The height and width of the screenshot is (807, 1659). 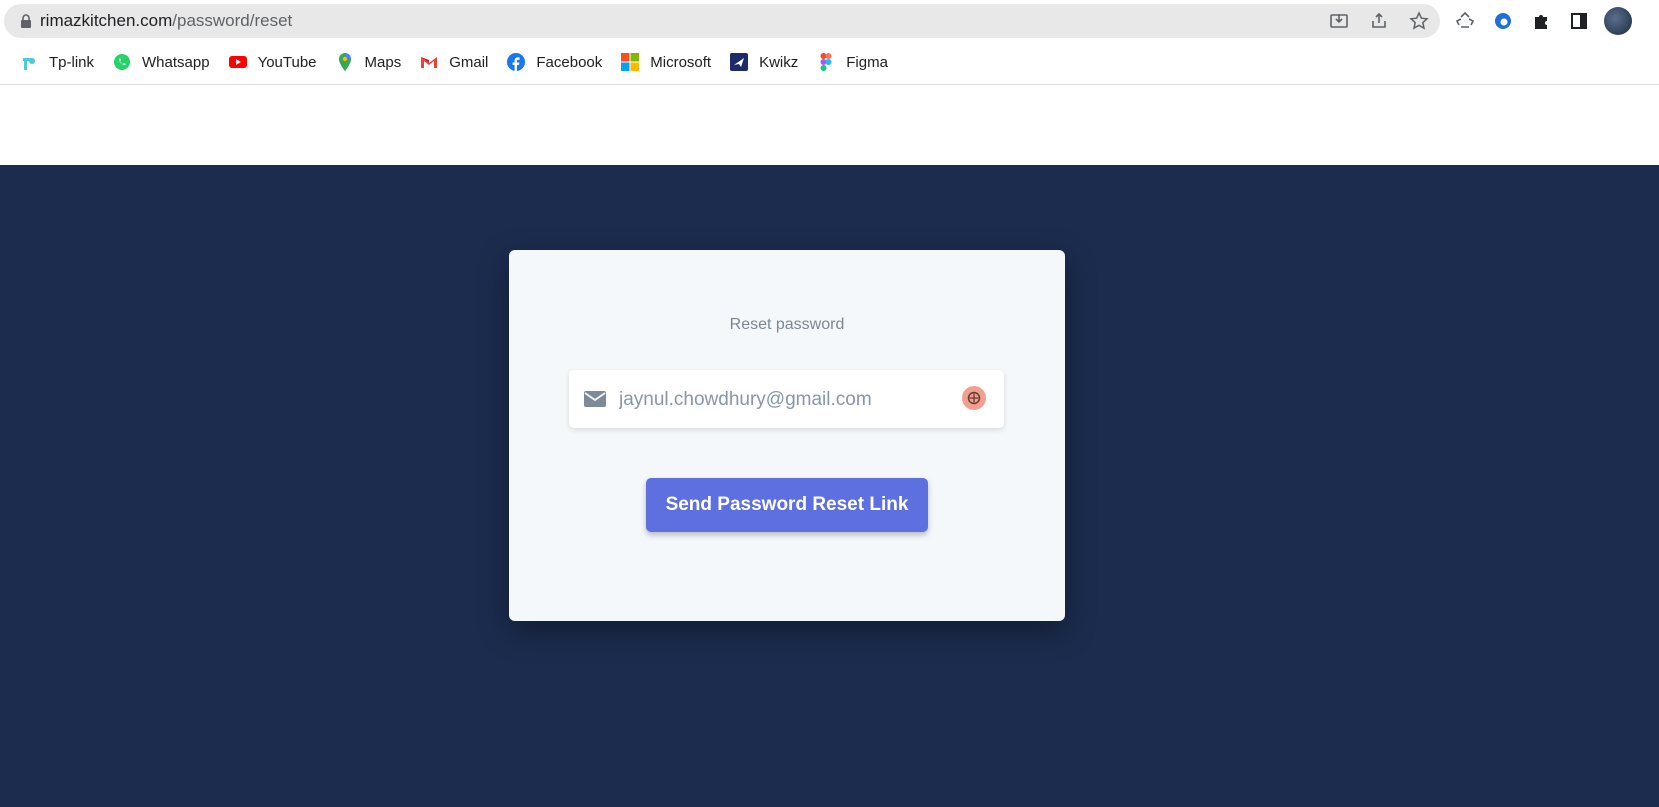 What do you see at coordinates (826, 62) in the screenshot?
I see `figma-icon` at bounding box center [826, 62].